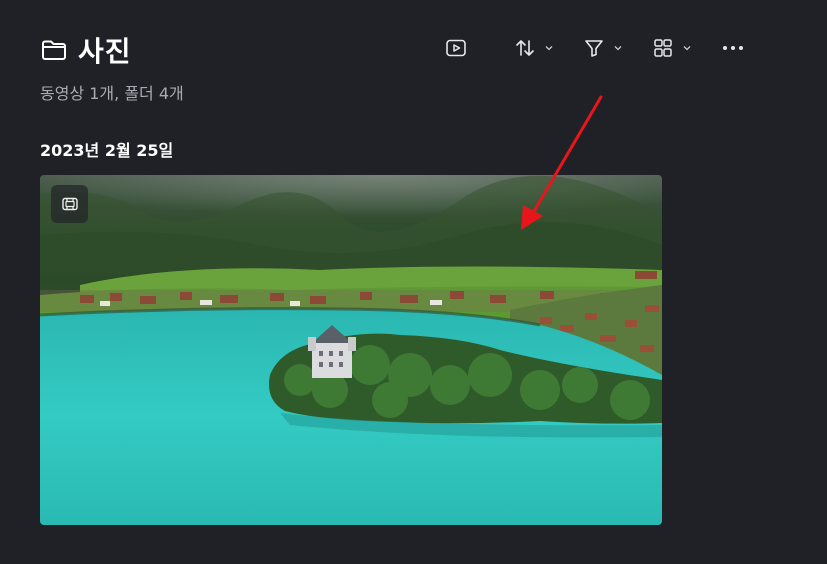 Image resolution: width=827 pixels, height=564 pixels. Describe the element at coordinates (54, 50) in the screenshot. I see `folder-icon` at that location.